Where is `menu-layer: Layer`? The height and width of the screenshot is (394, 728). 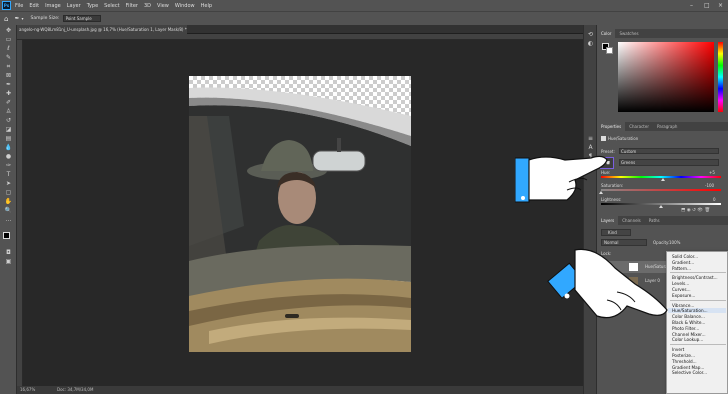
menu-layer: Layer is located at coordinates (74, 6).